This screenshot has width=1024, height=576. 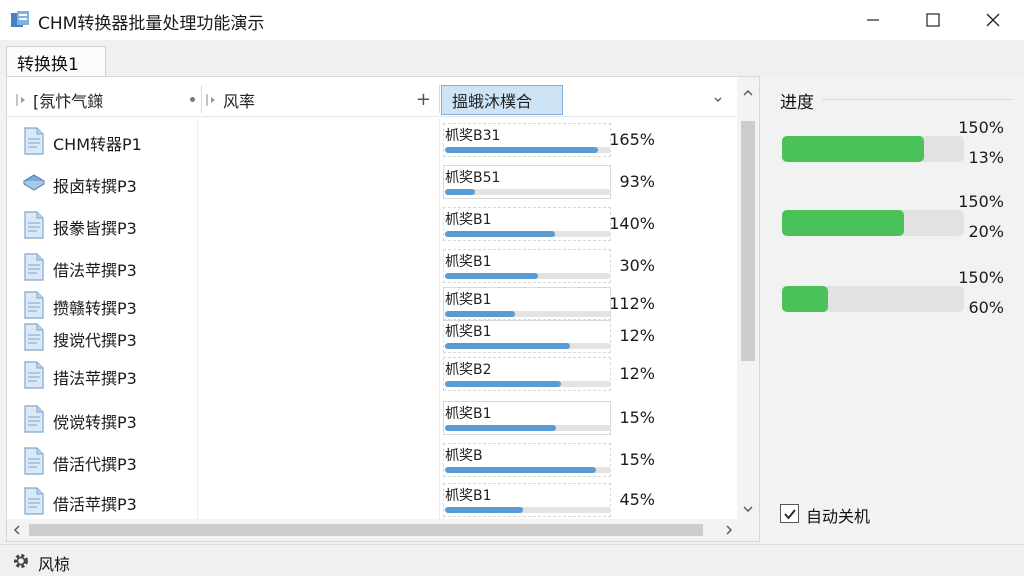 What do you see at coordinates (512, 560) in the screenshot?
I see `status-bar: 风椋` at bounding box center [512, 560].